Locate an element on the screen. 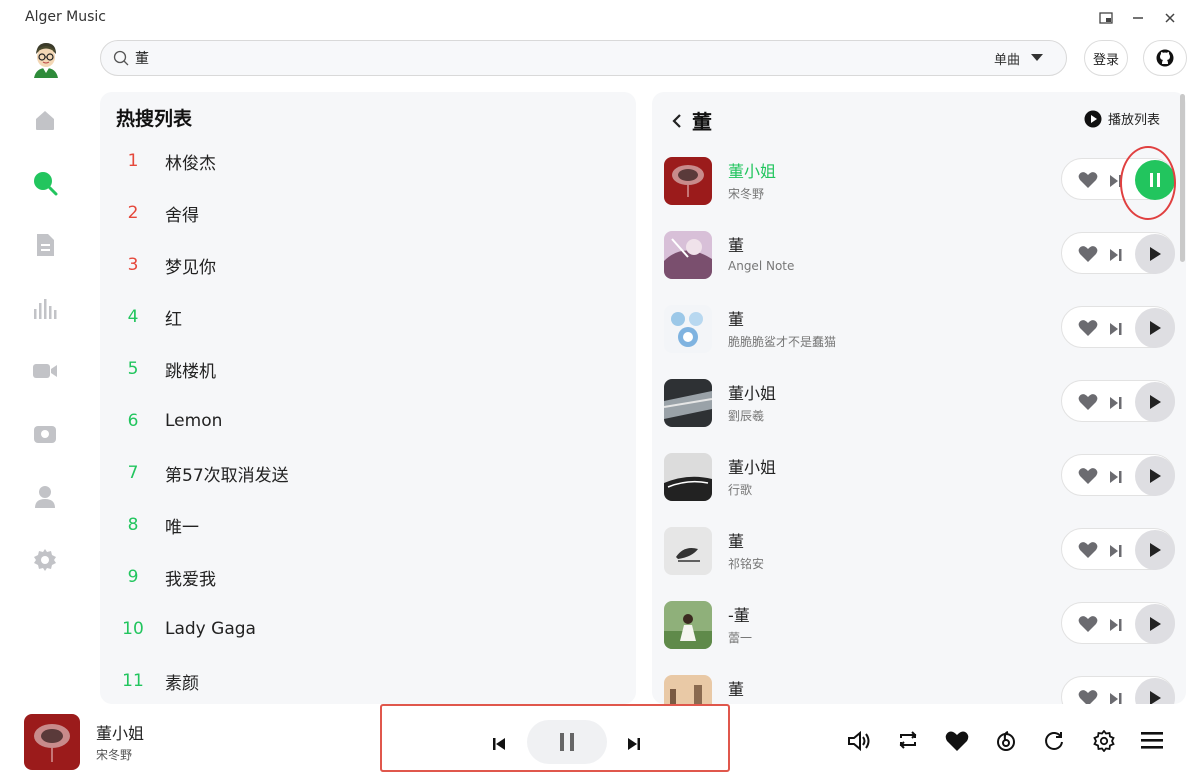 The width and height of the screenshot is (1200, 780). repeat-icon is located at coordinates (908, 740).